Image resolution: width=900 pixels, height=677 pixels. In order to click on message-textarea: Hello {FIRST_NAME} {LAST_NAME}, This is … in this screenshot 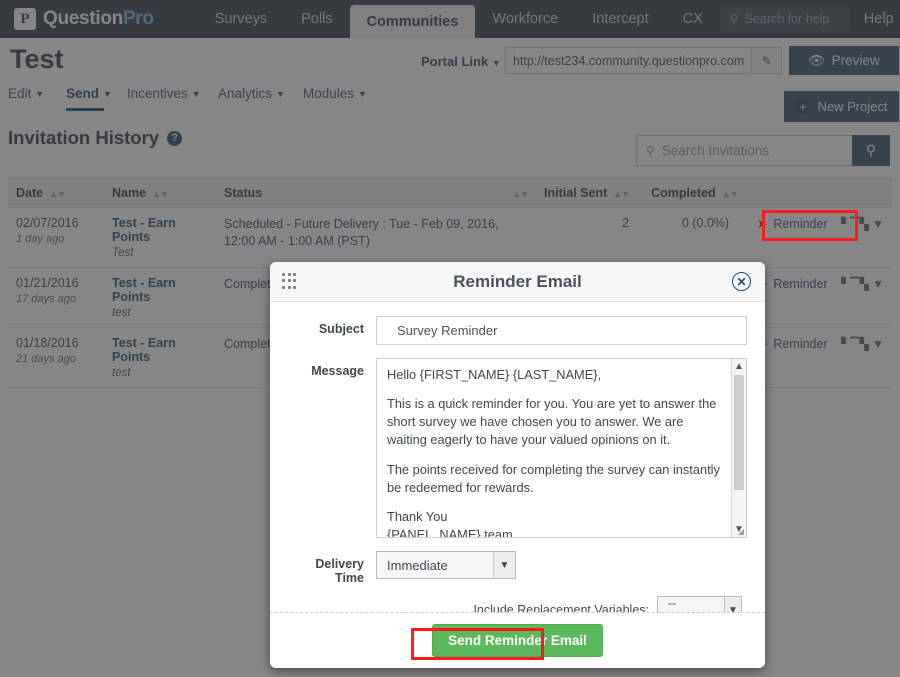, I will do `click(561, 448)`.